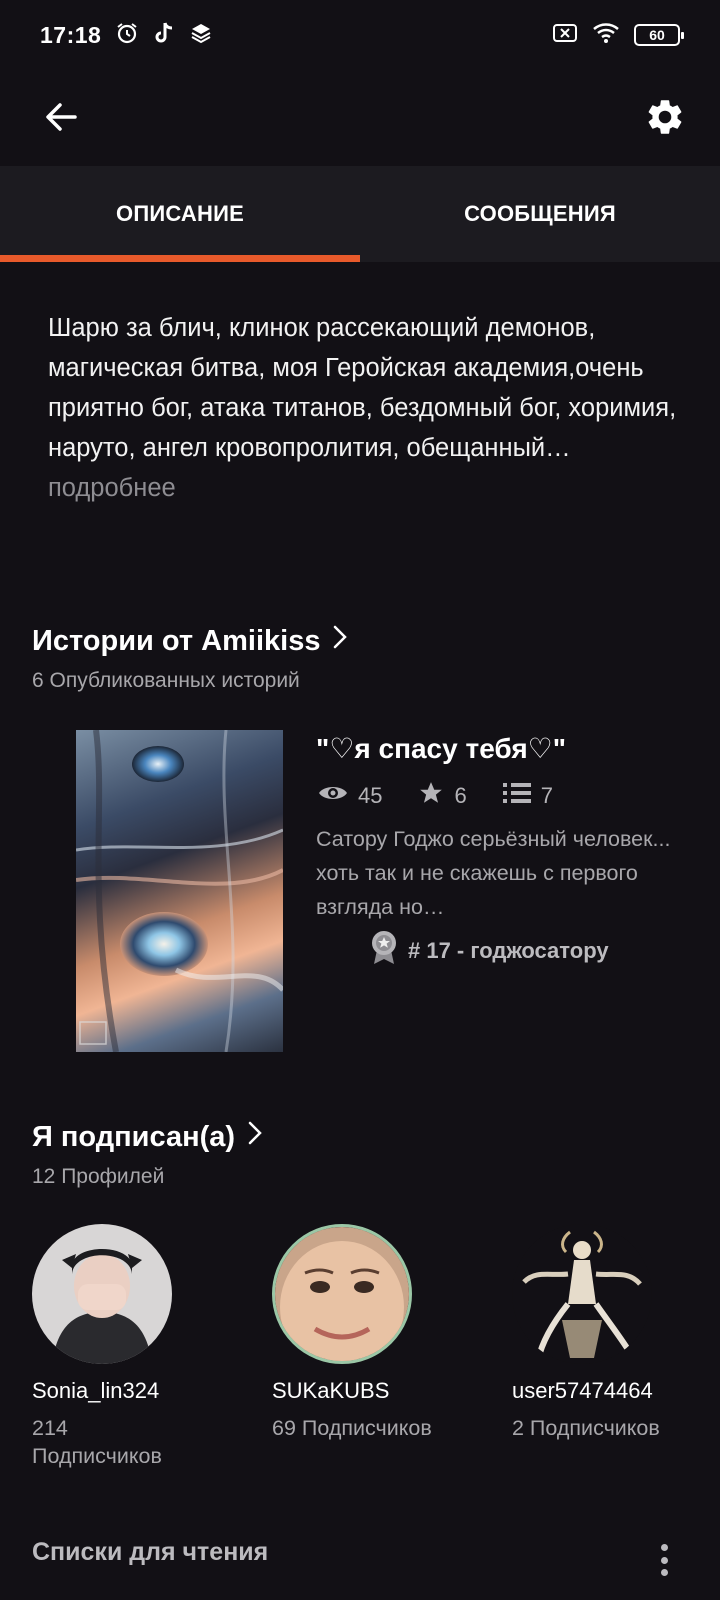 The height and width of the screenshot is (1600, 720). Describe the element at coordinates (360, 117) in the screenshot. I see `app-bar` at that location.